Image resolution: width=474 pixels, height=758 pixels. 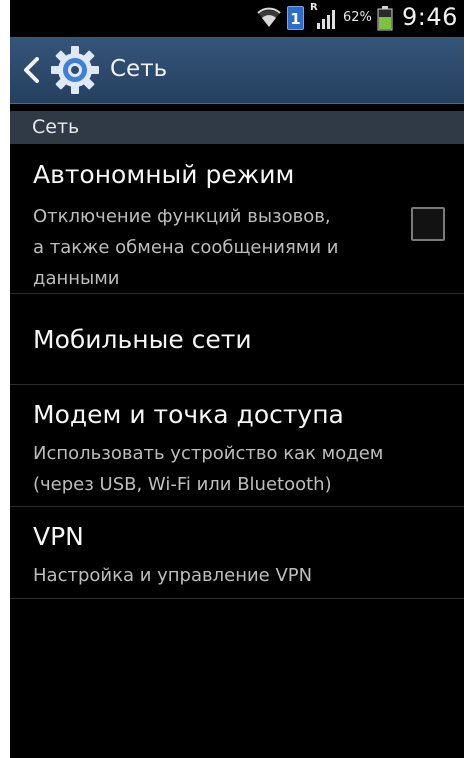 What do you see at coordinates (31, 70) in the screenshot?
I see `back-chevron-icon` at bounding box center [31, 70].